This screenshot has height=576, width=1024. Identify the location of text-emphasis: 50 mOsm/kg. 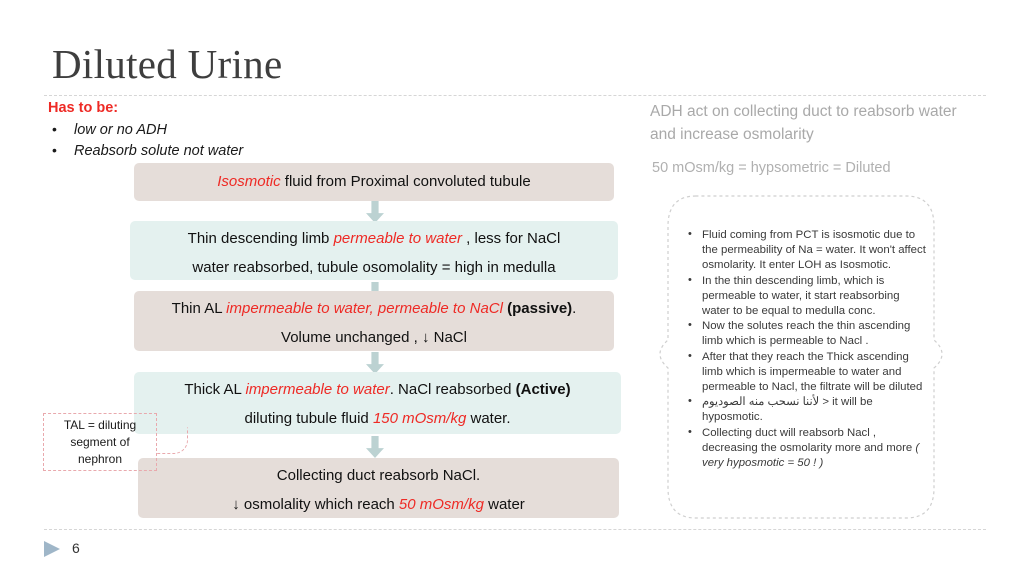
(441, 504).